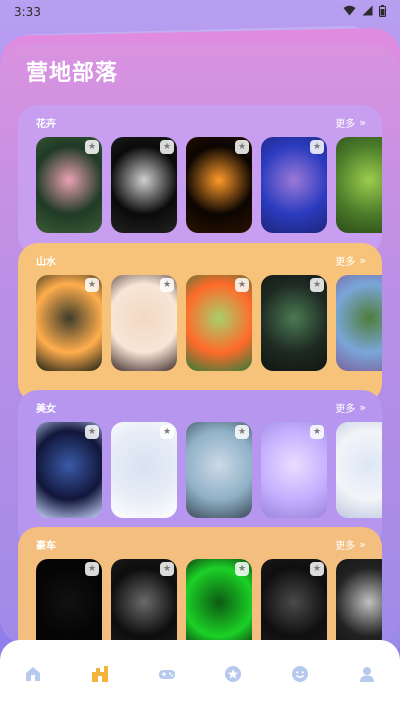 The image size is (400, 712). Describe the element at coordinates (359, 470) in the screenshot. I see `wallpaper-thumb-white-cosplay: ★` at that location.